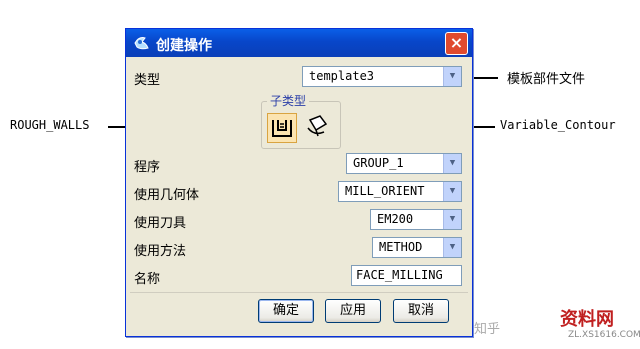 This screenshot has height=349, width=640. What do you see at coordinates (487, 329) in the screenshot?
I see `zhihu-watermark: 知乎` at bounding box center [487, 329].